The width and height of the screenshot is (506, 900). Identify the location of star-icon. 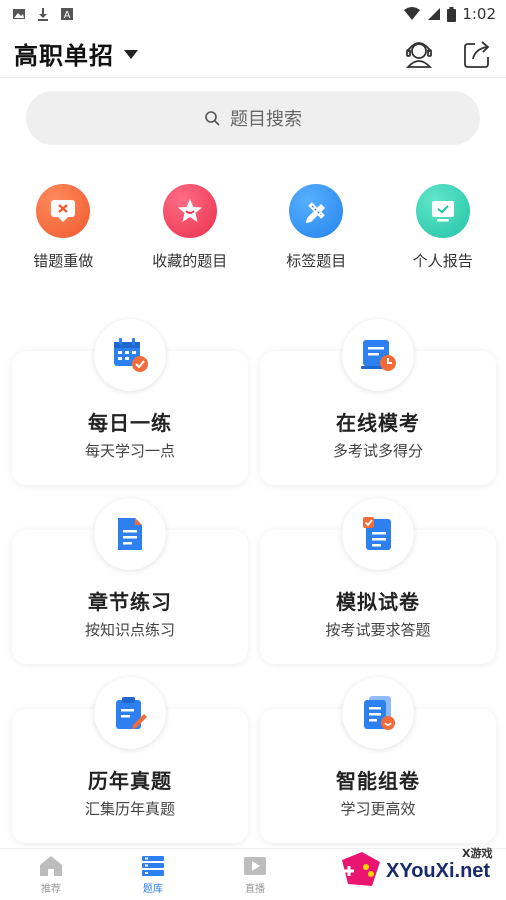
(189, 211).